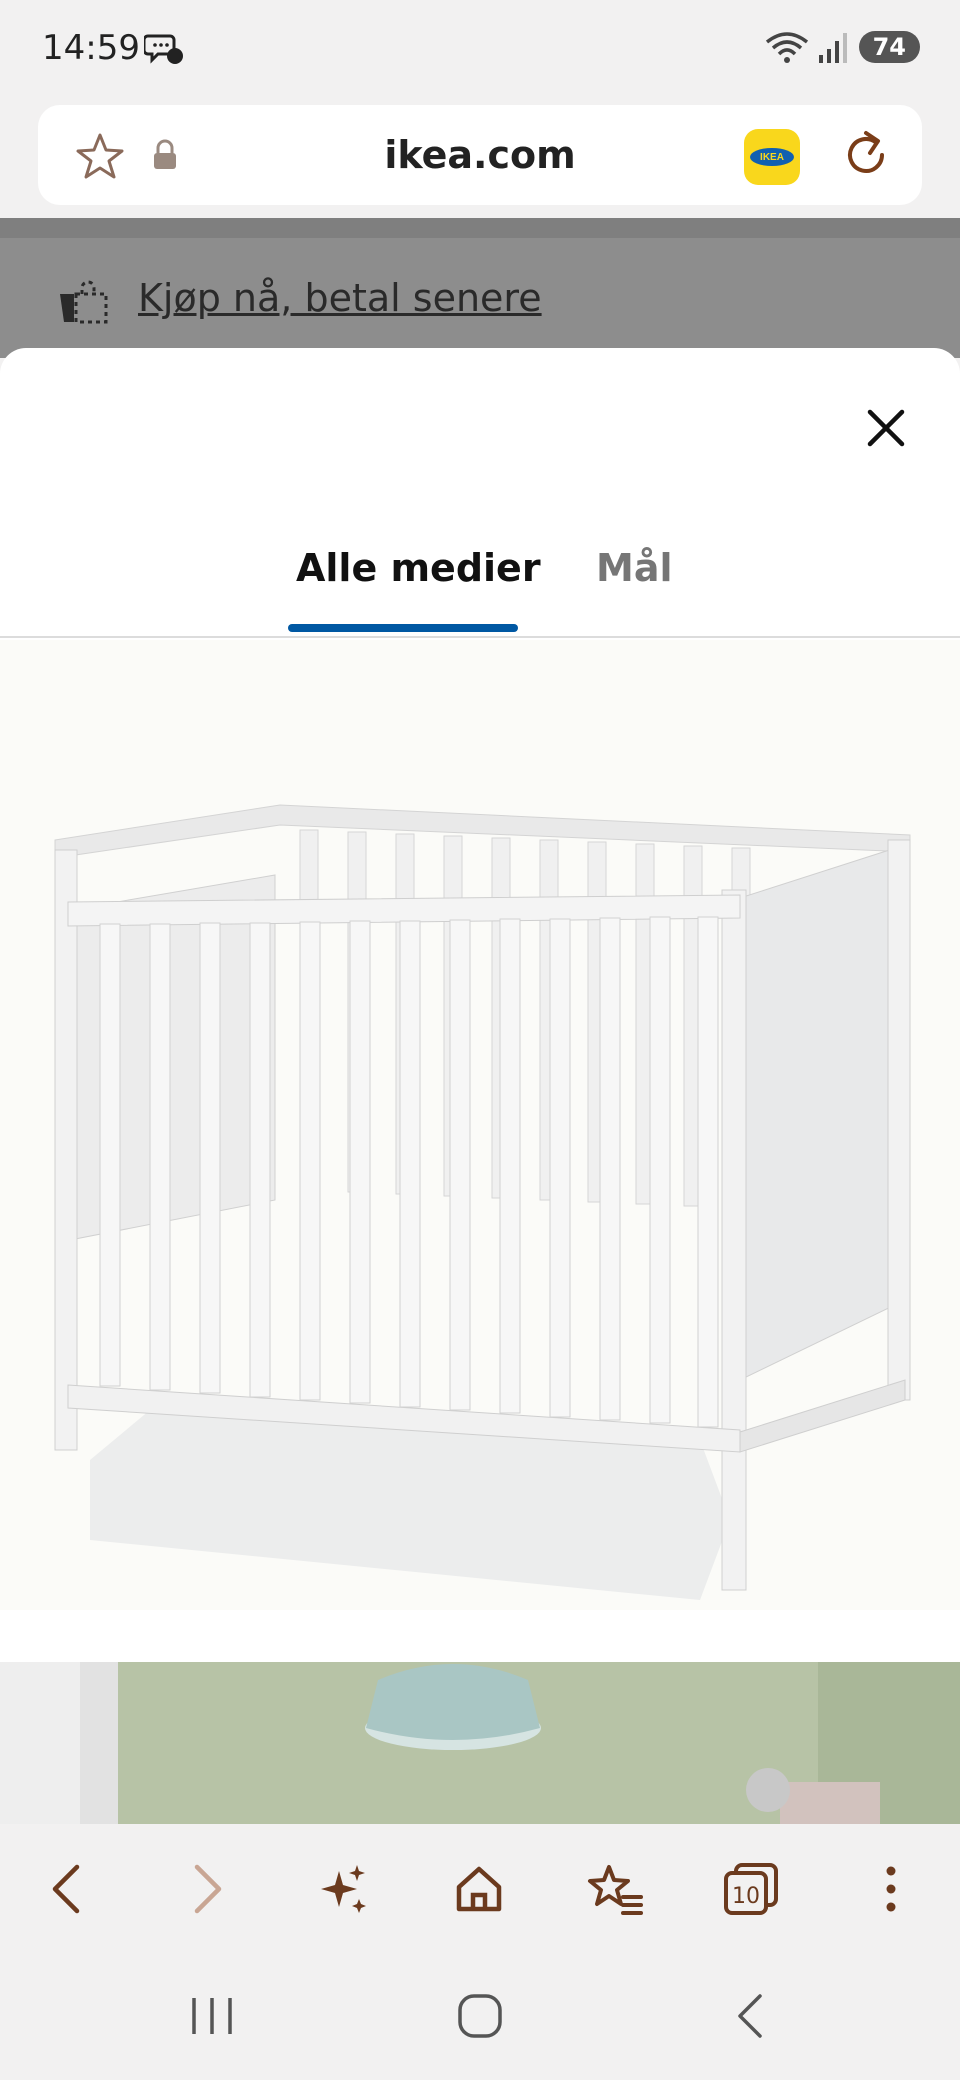 This screenshot has width=960, height=2080. Describe the element at coordinates (480, 228) in the screenshot. I see `overlay-edge` at that location.